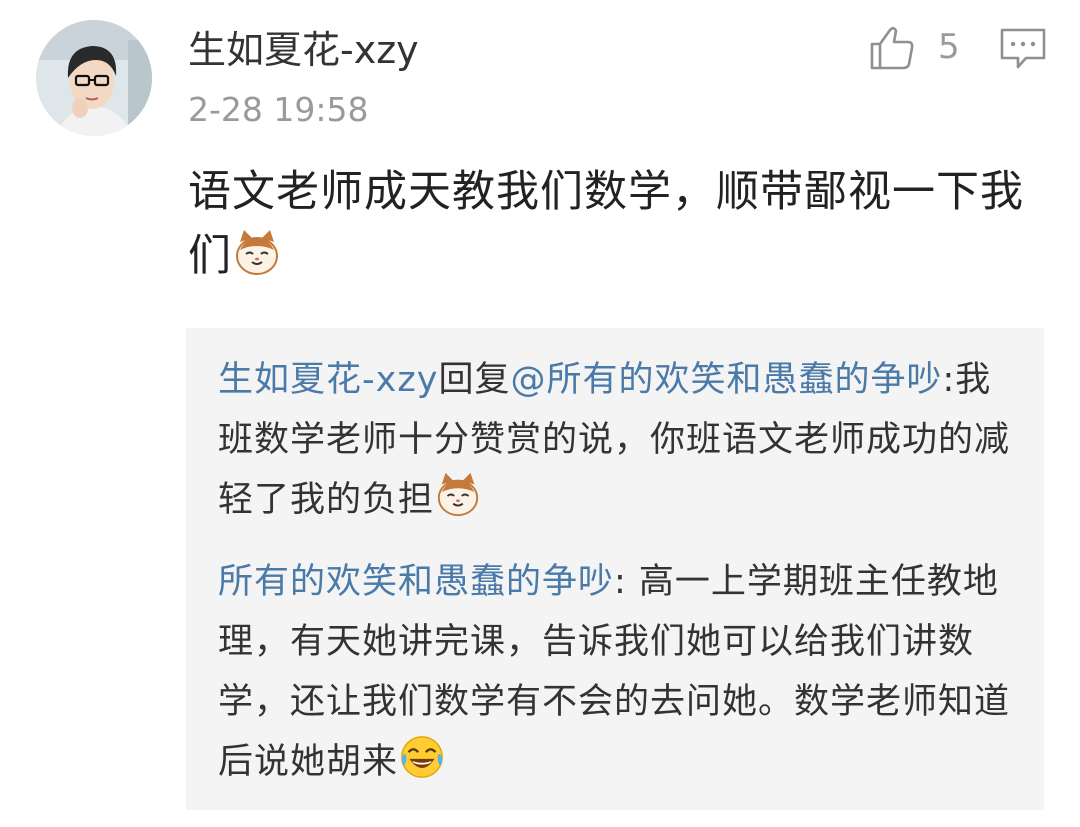 The image size is (1080, 827). What do you see at coordinates (474, 380) in the screenshot?
I see `reply-verb: 回复` at bounding box center [474, 380].